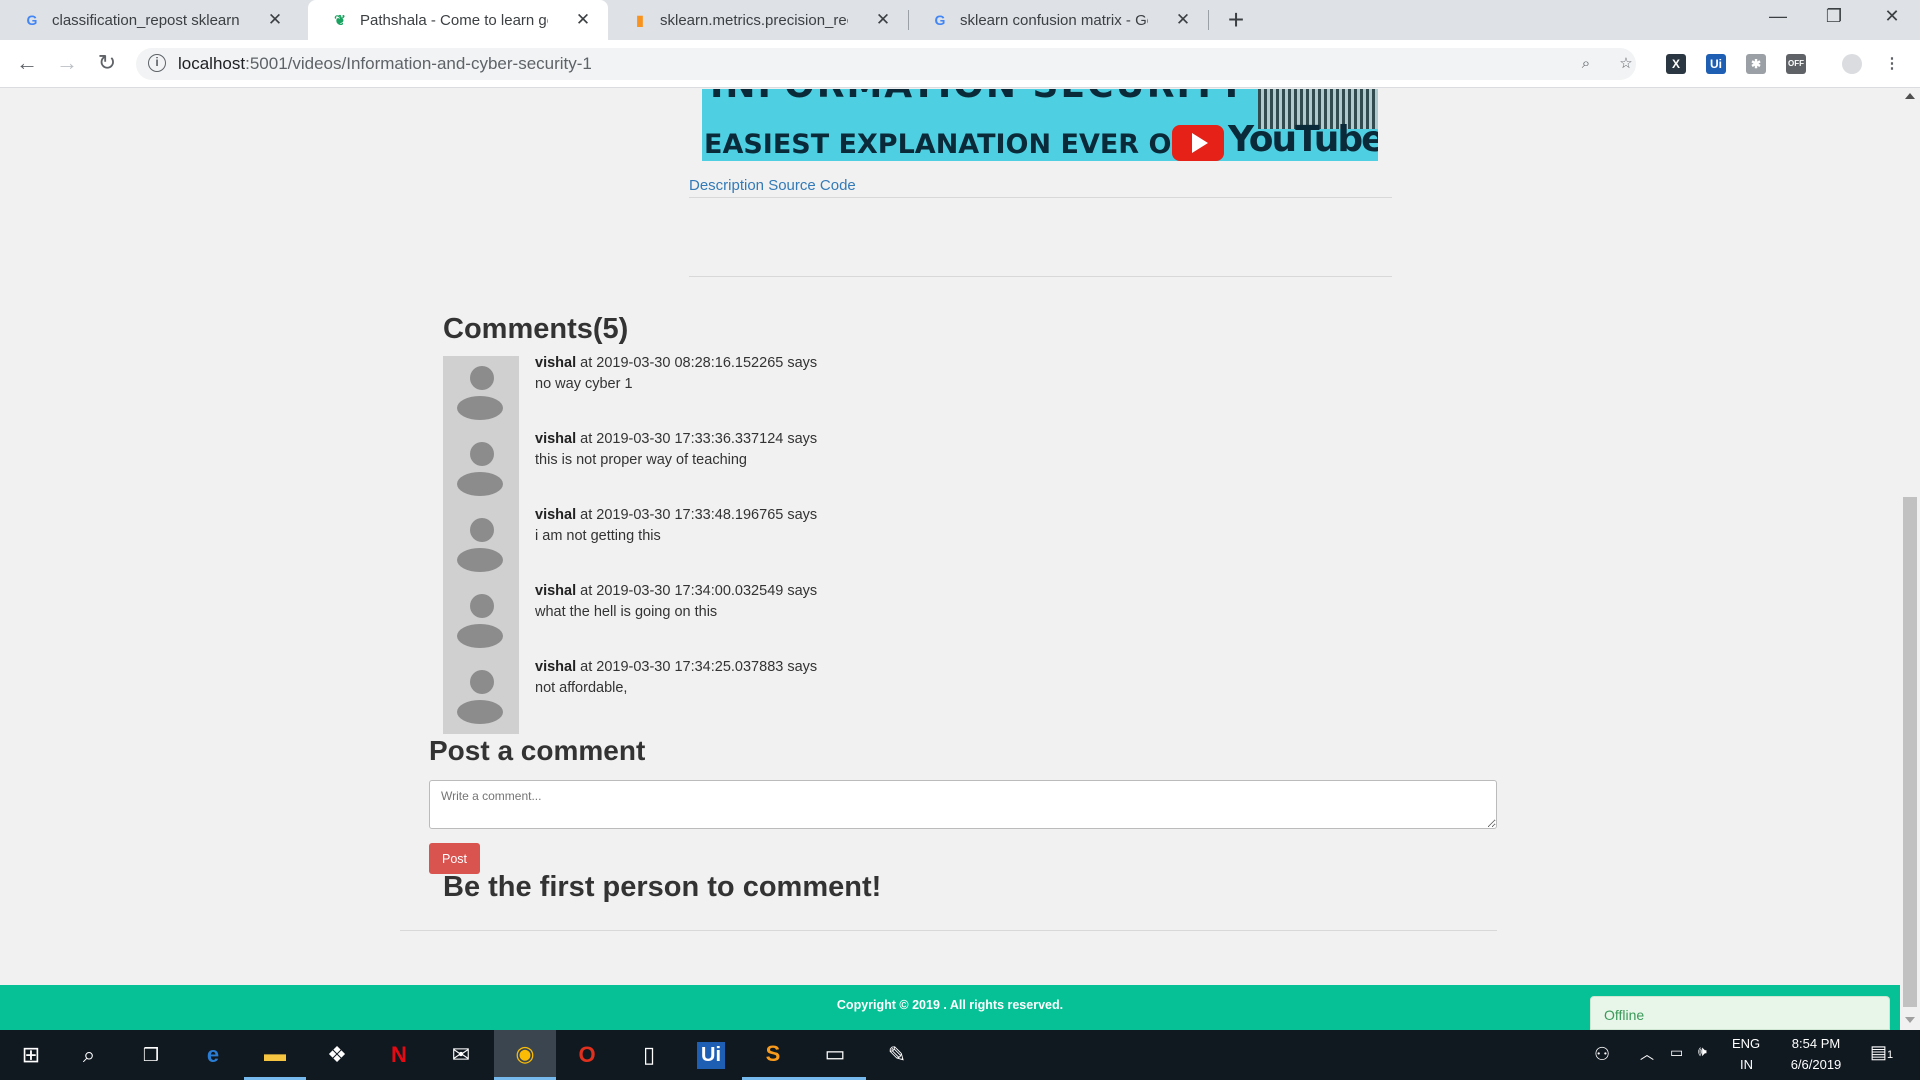 This screenshot has height=1080, width=1920. What do you see at coordinates (948, 930) in the screenshot?
I see `divider` at bounding box center [948, 930].